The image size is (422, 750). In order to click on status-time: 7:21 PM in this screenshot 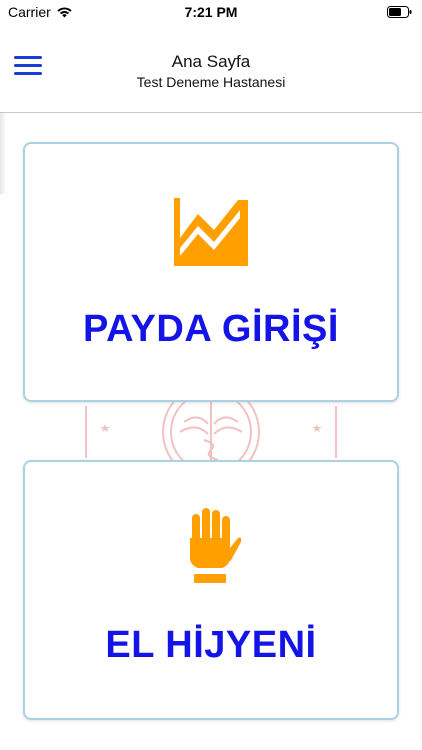, I will do `click(211, 12)`.